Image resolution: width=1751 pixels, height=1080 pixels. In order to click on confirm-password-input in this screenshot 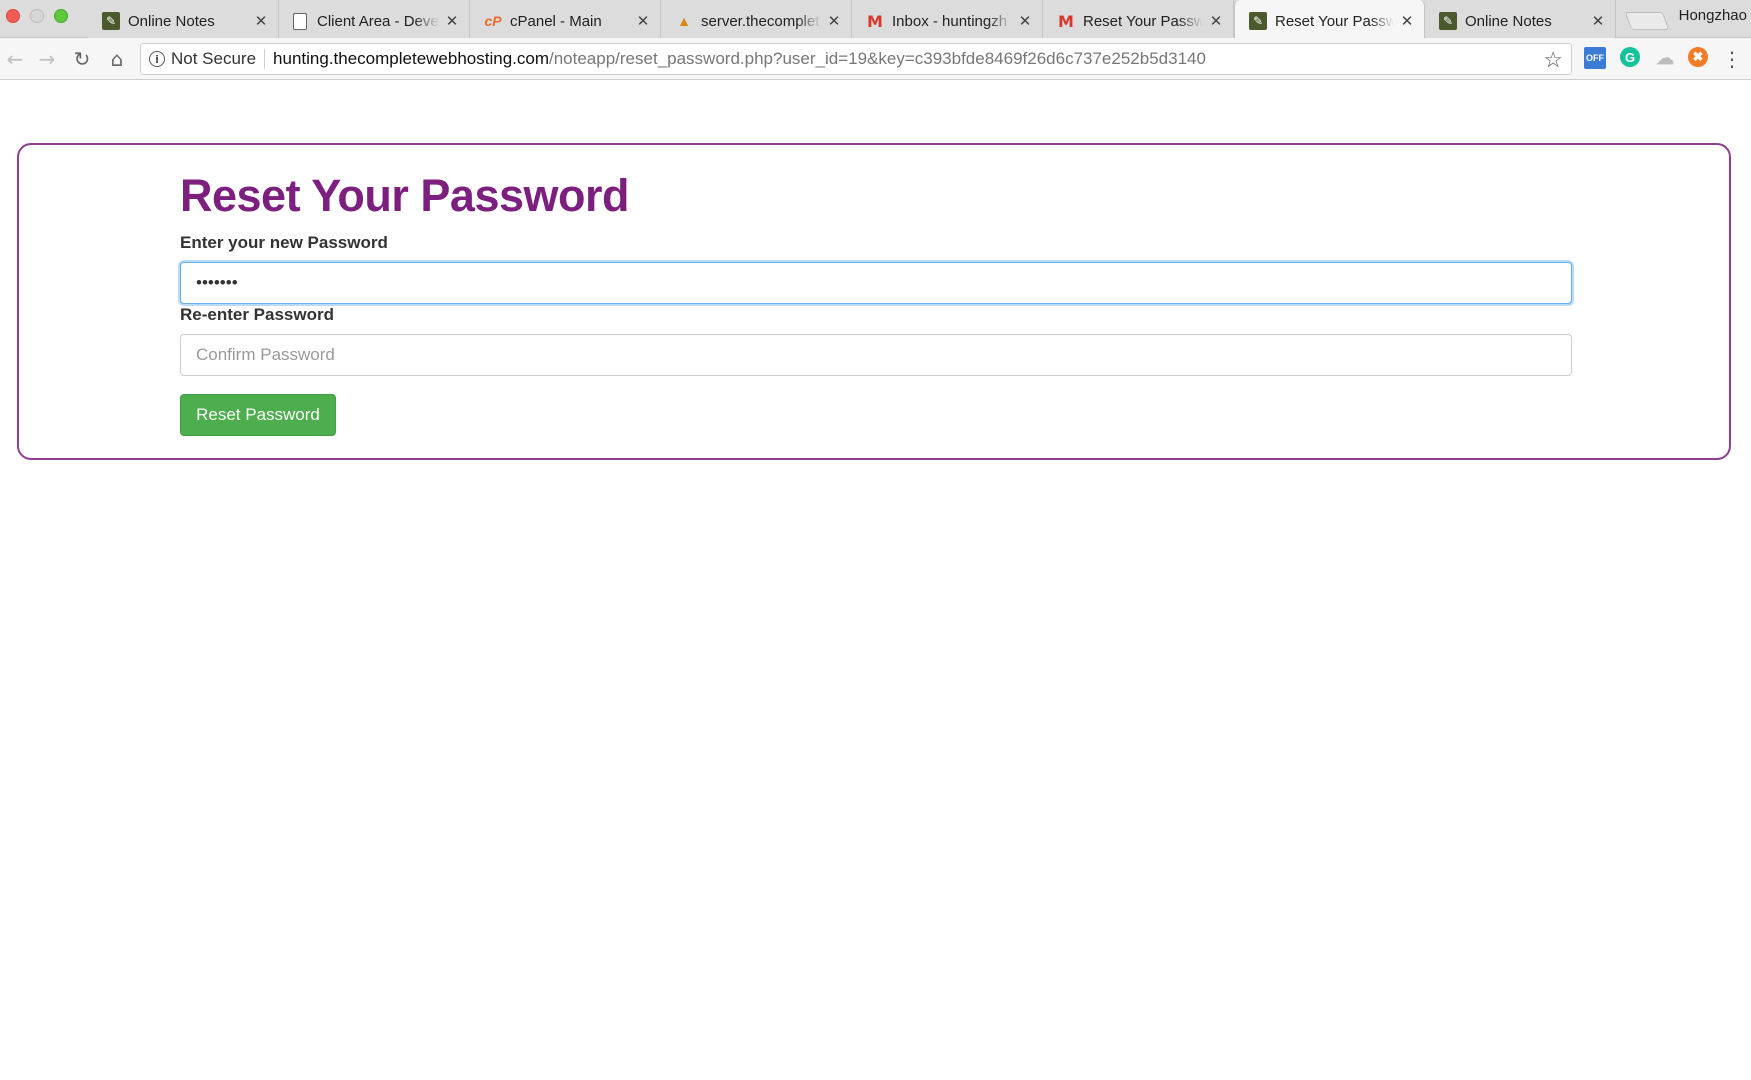, I will do `click(876, 355)`.